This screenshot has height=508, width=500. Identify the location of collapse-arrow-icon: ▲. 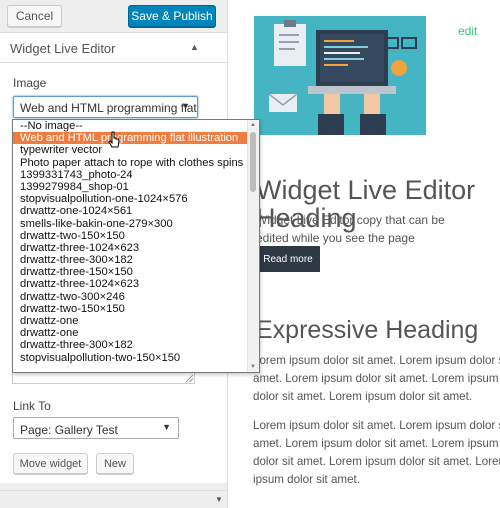
(194, 47).